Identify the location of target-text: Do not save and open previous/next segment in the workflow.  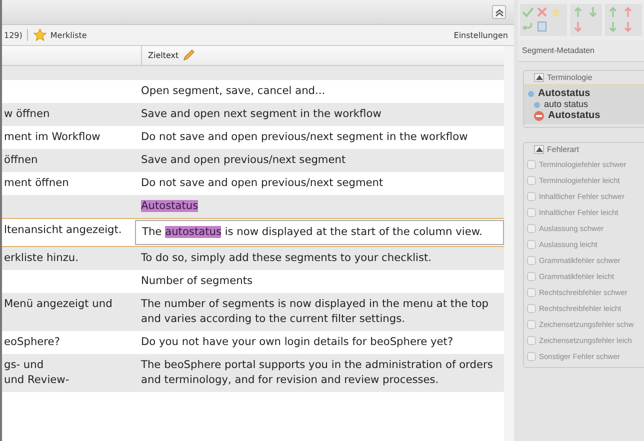
(305, 137).